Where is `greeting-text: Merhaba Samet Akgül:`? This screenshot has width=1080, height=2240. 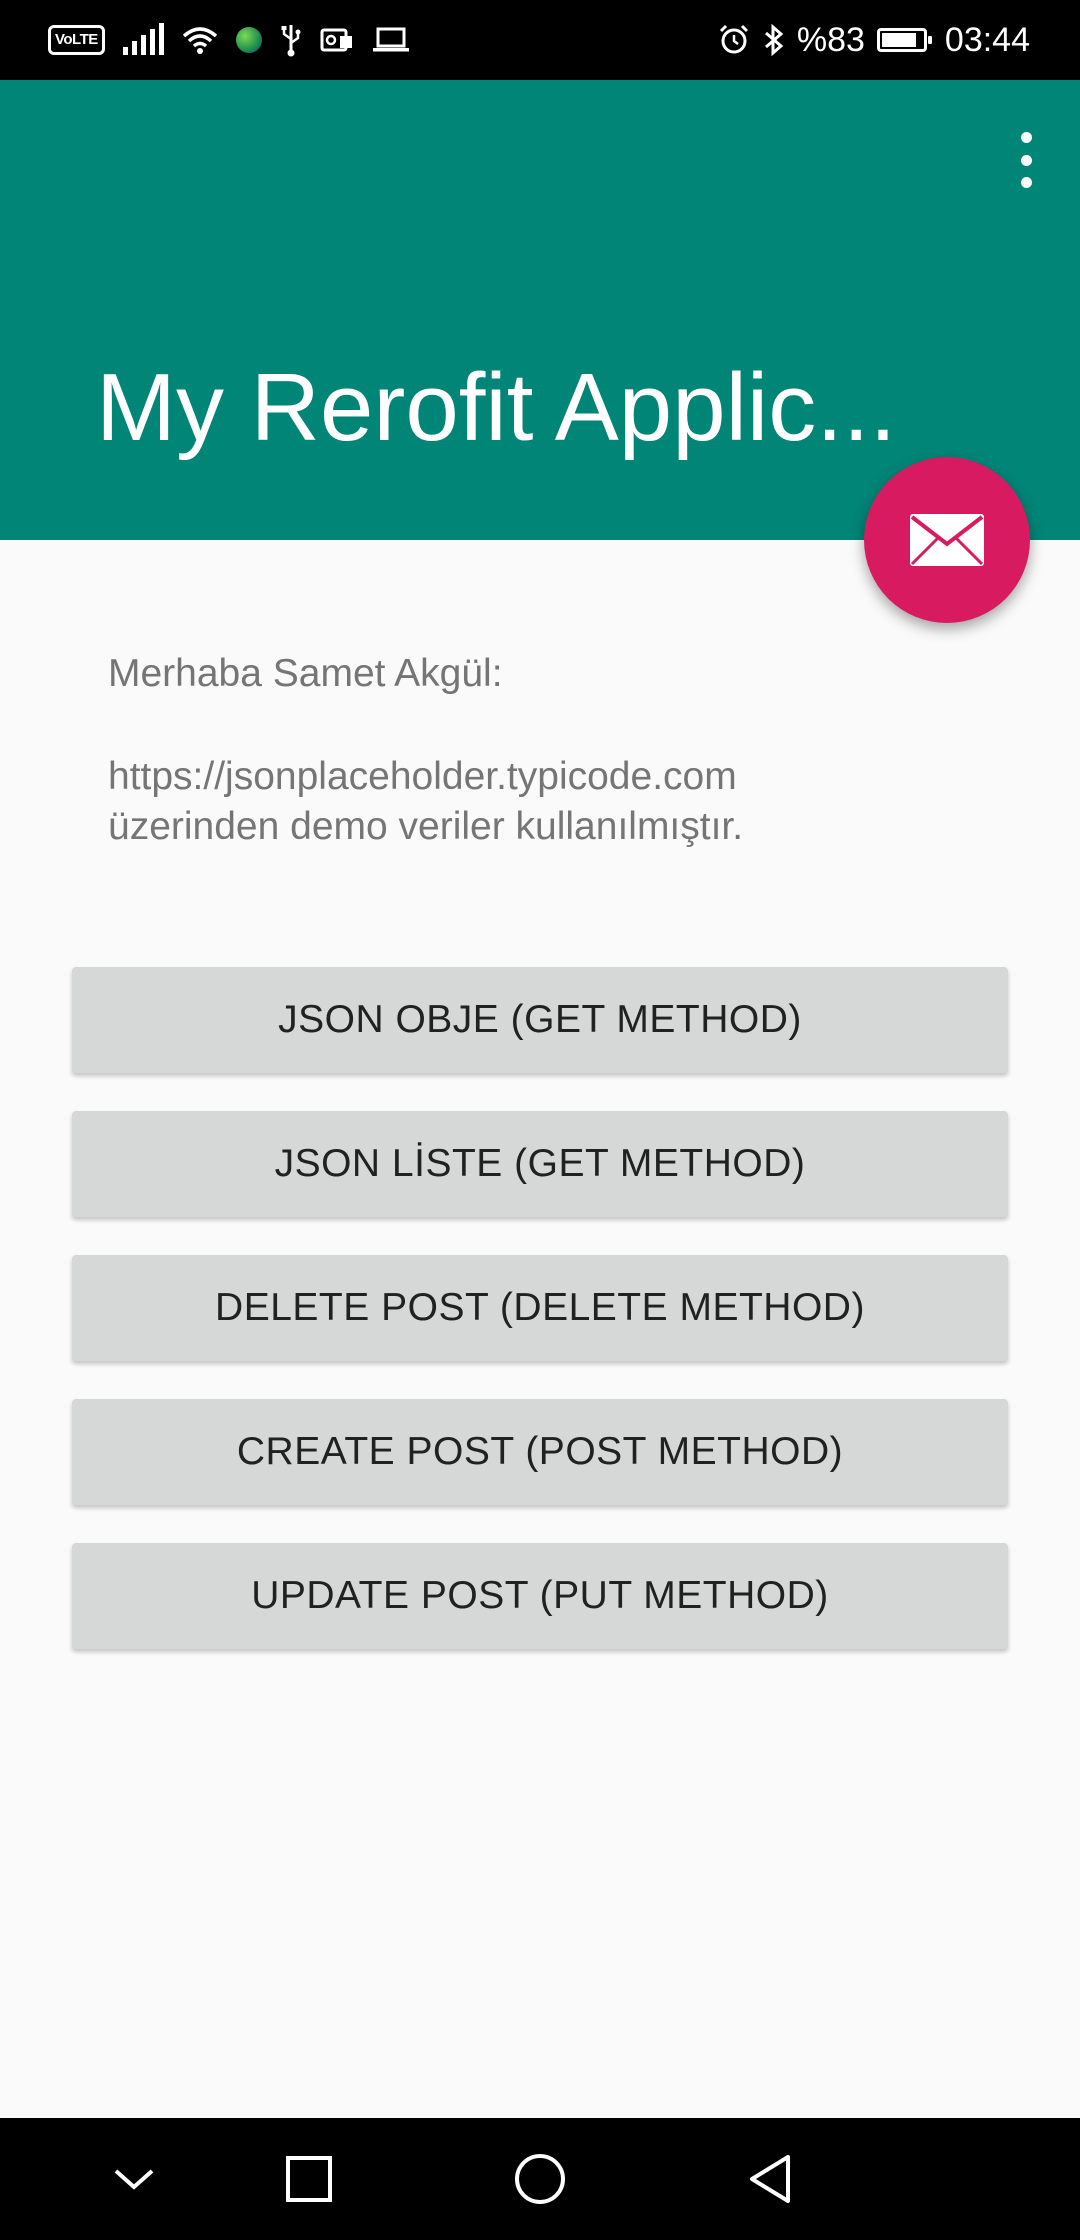
greeting-text: Merhaba Samet Akgül: is located at coordinates (305, 673).